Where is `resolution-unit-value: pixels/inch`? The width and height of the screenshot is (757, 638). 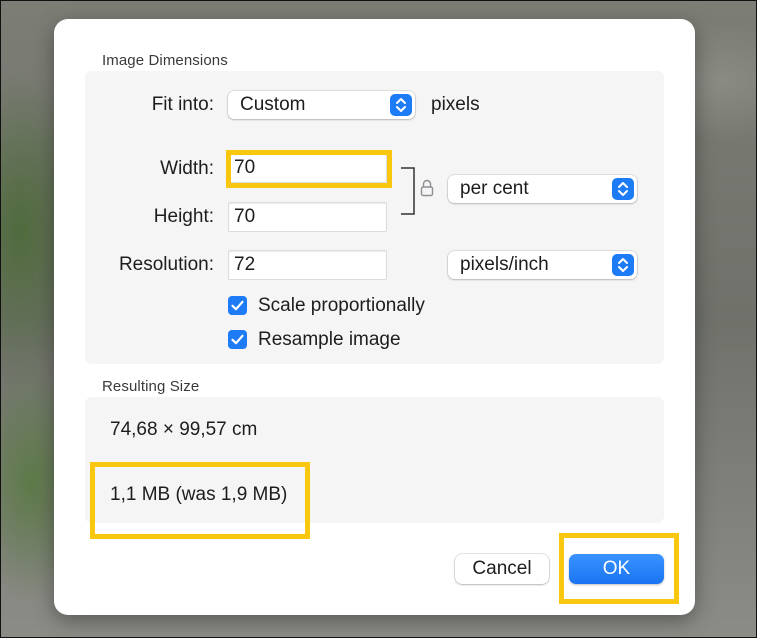 resolution-unit-value: pixels/inch is located at coordinates (504, 264).